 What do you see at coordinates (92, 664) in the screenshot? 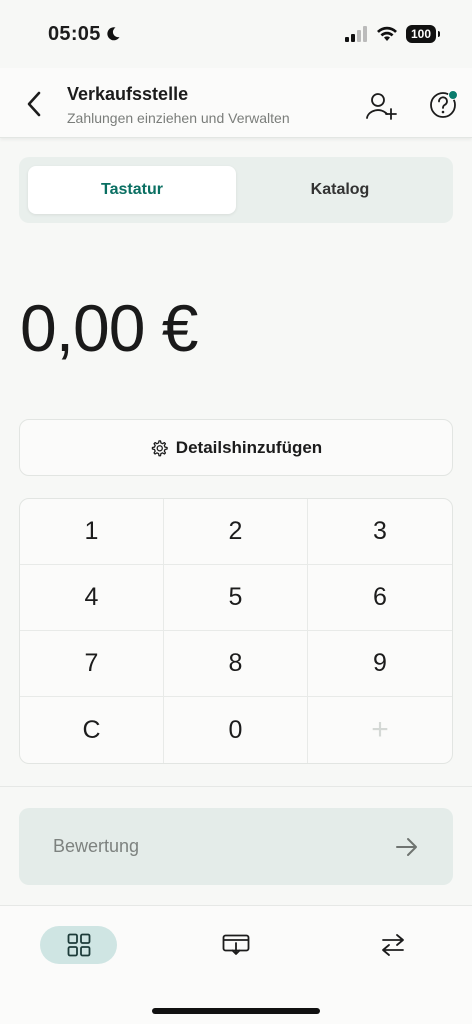
I see `key-7: 7` at bounding box center [92, 664].